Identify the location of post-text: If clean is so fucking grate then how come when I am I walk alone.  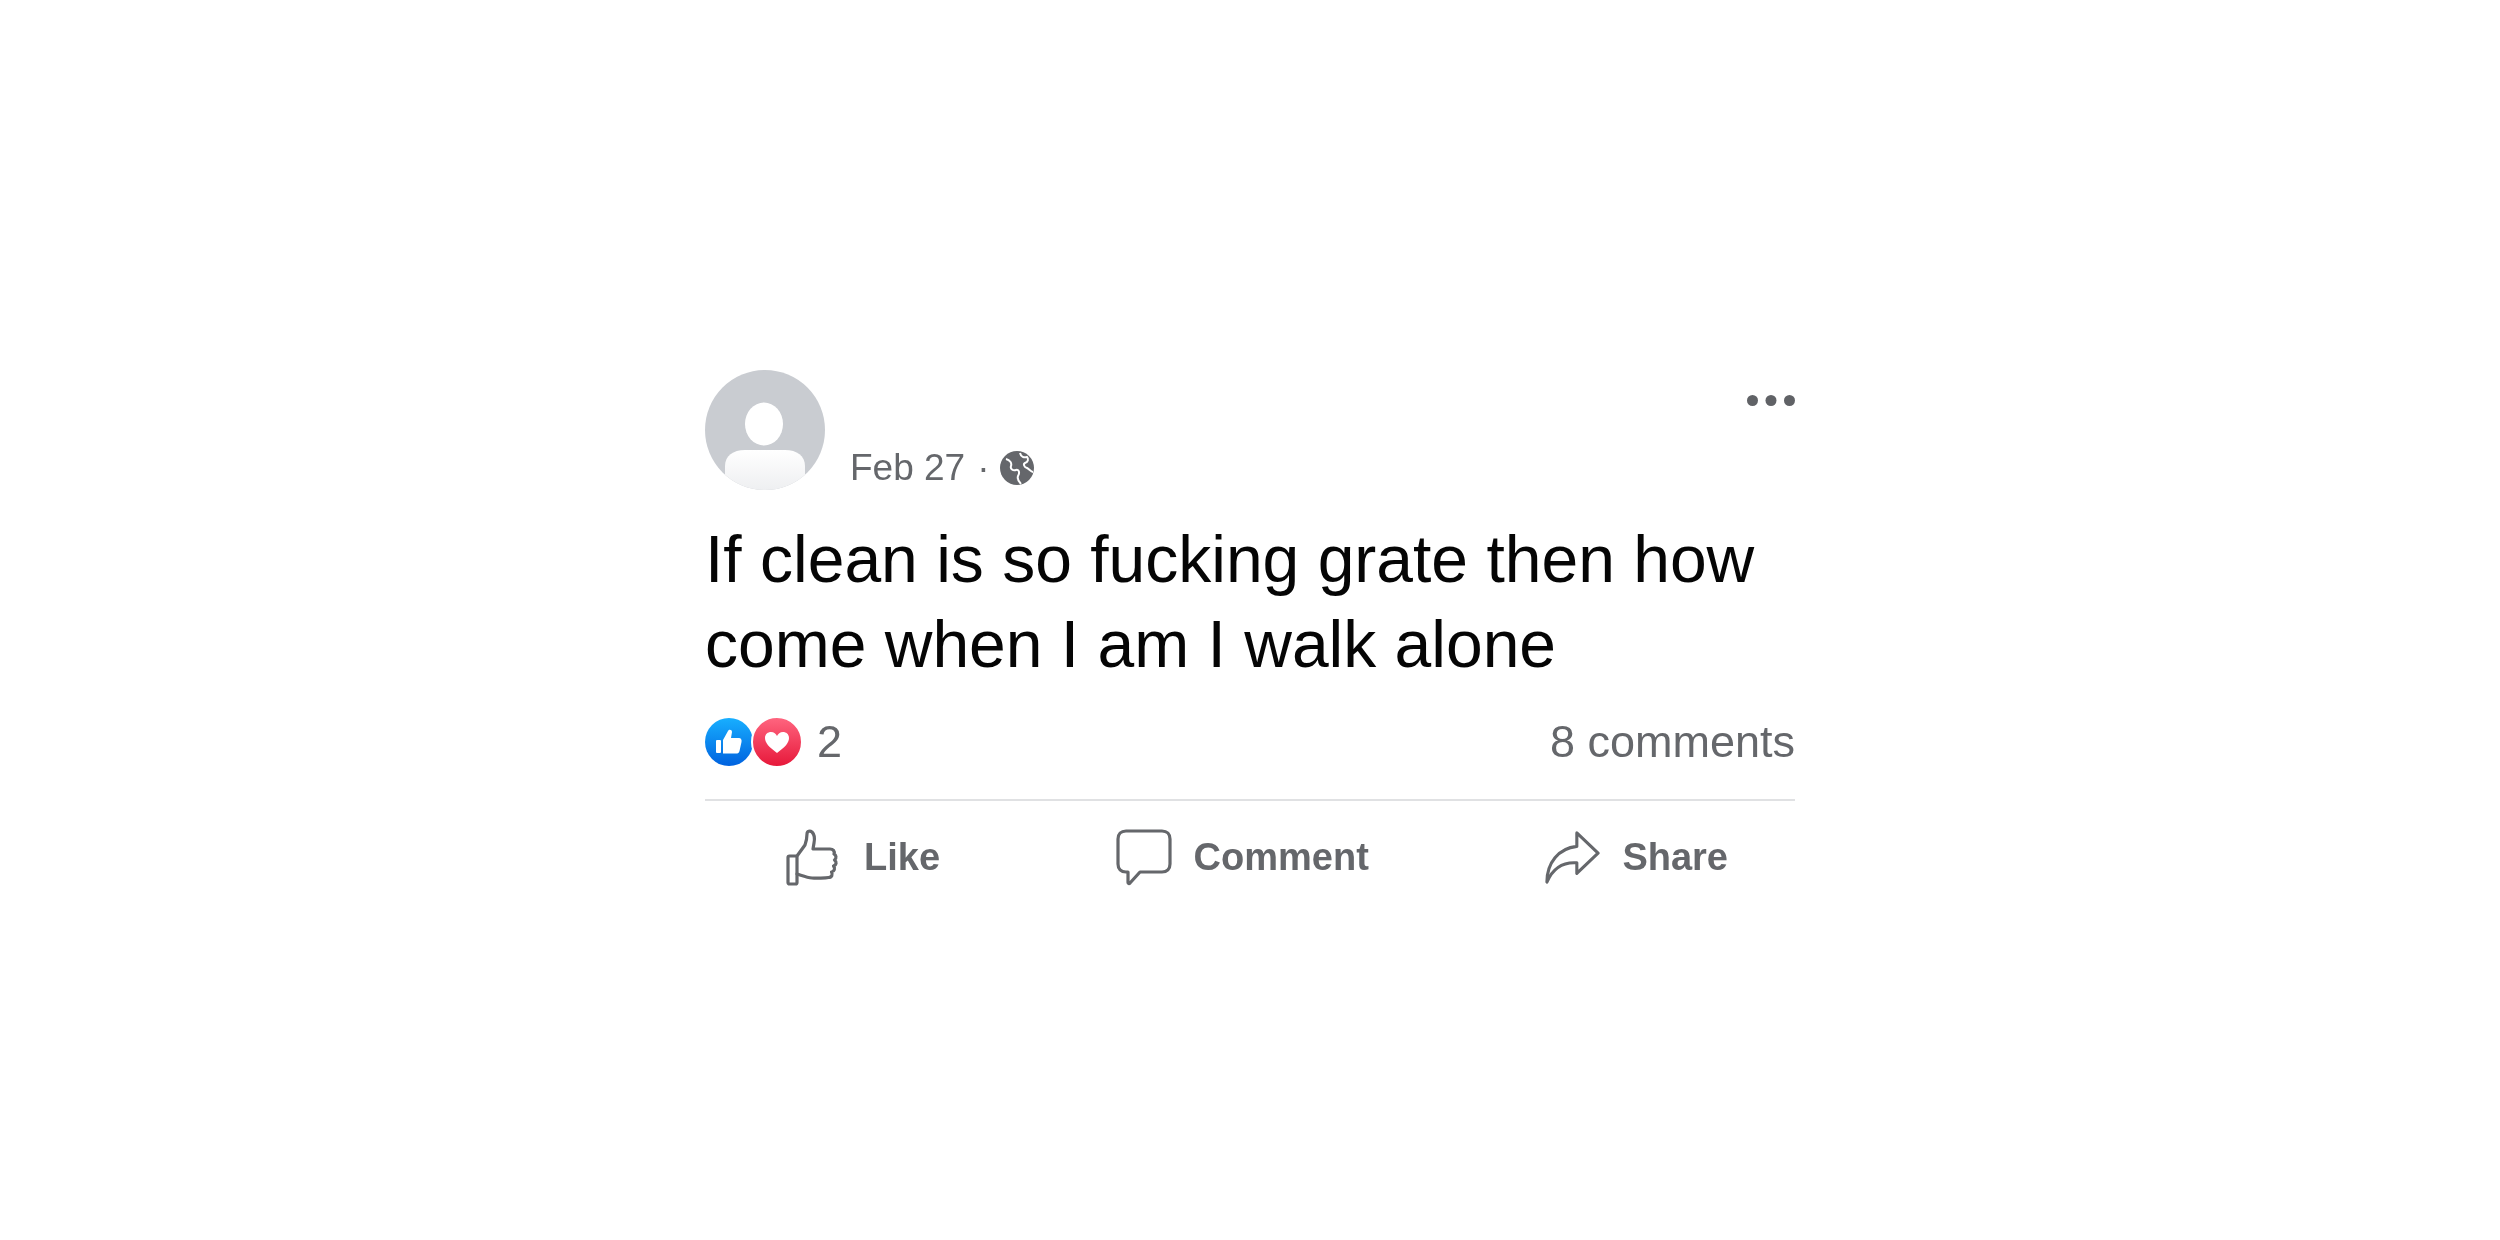
(1230, 602).